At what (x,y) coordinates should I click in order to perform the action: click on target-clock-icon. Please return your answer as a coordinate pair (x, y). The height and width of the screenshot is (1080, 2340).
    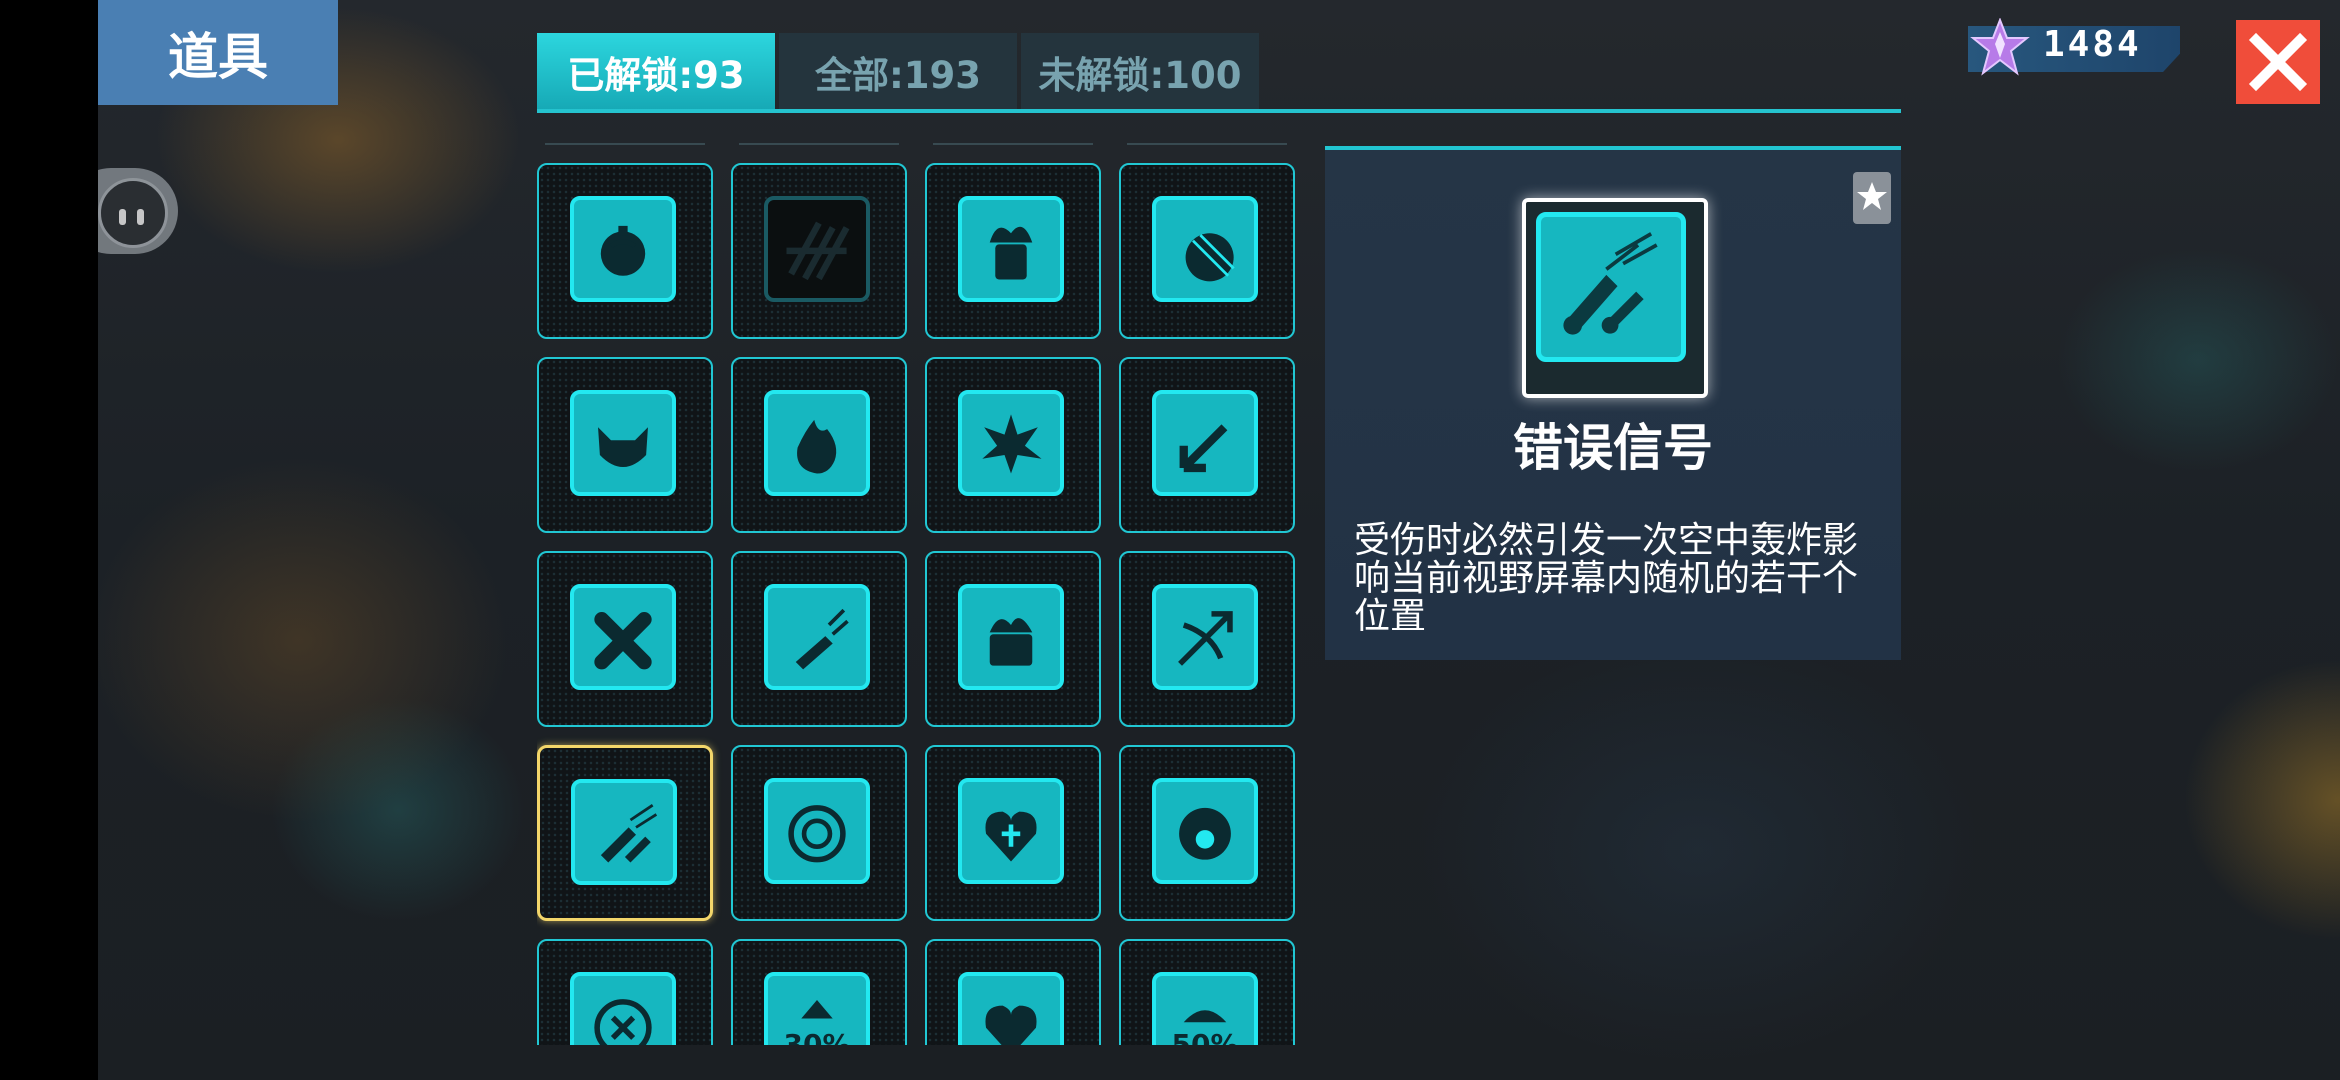
    Looking at the image, I should click on (817, 831).